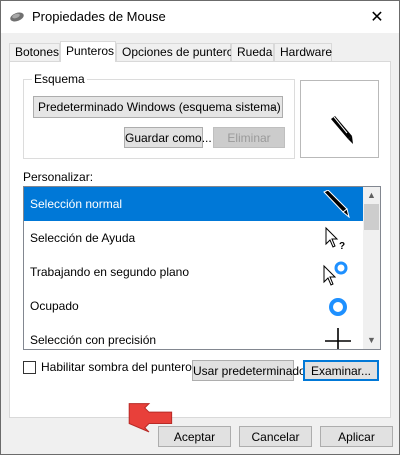 Image resolution: width=400 pixels, height=455 pixels. I want to click on chevron-down-icon: ⌄, so click(273, 106).